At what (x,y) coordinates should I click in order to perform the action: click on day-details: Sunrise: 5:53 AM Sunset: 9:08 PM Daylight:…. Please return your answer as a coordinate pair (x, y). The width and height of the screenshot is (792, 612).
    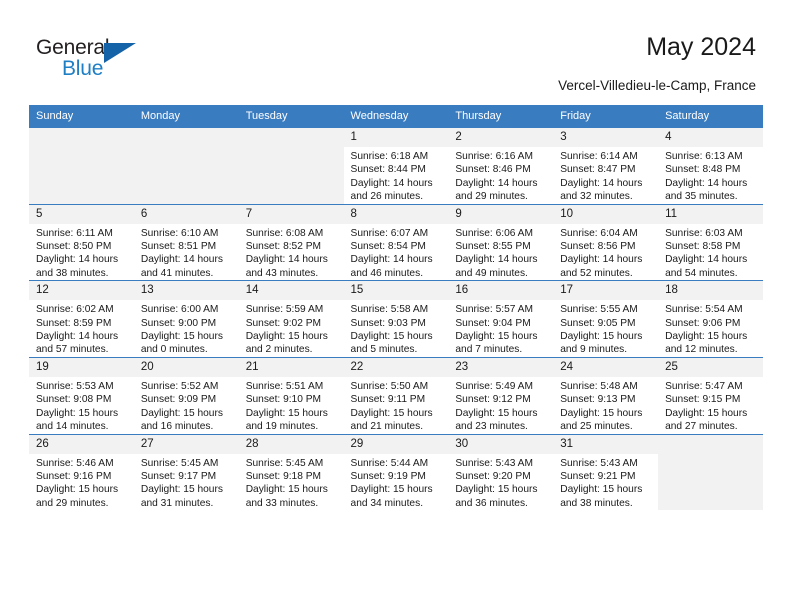
    Looking at the image, I should click on (81, 405).